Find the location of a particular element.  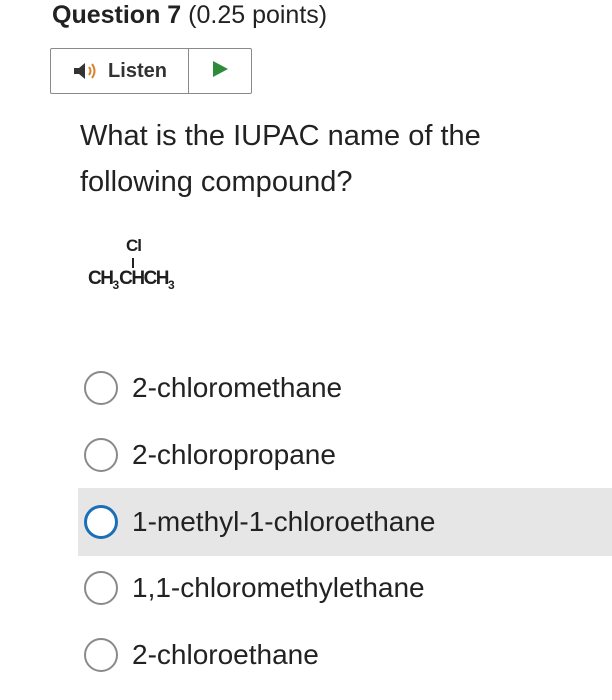

answer-option: 1,1-chloromethylethane is located at coordinates (345, 588).